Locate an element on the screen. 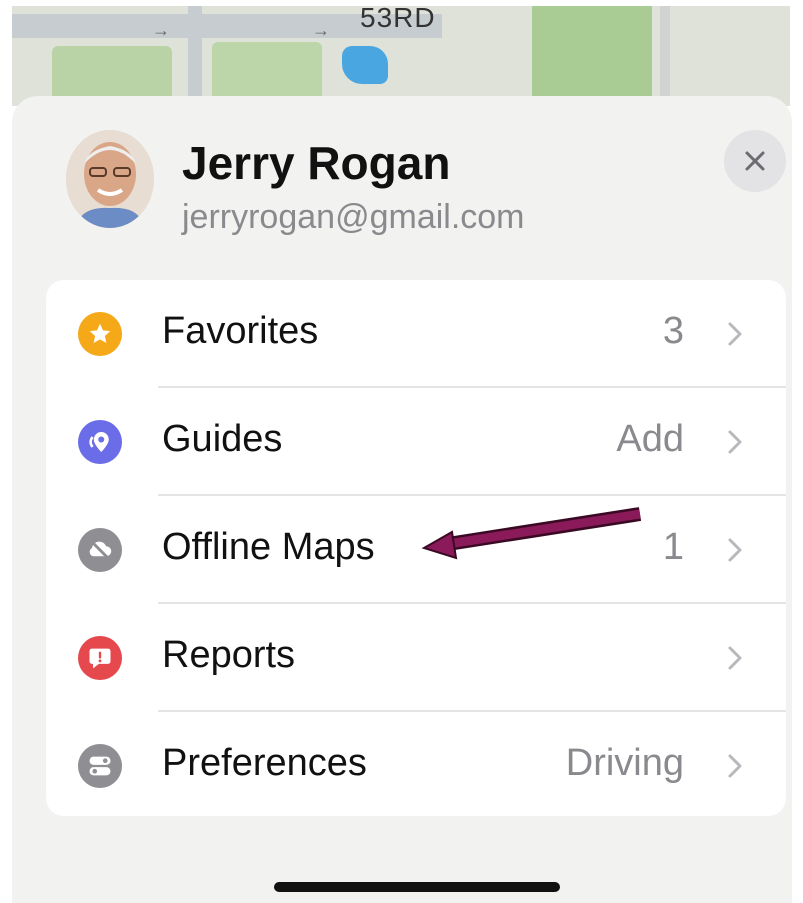 Image resolution: width=803 pixels, height=903 pixels. annotation-arrow-icon is located at coordinates (531, 533).